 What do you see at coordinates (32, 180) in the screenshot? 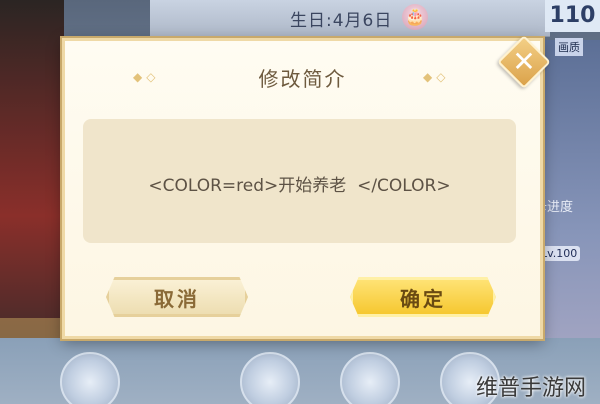
I see `character-portrait` at bounding box center [32, 180].